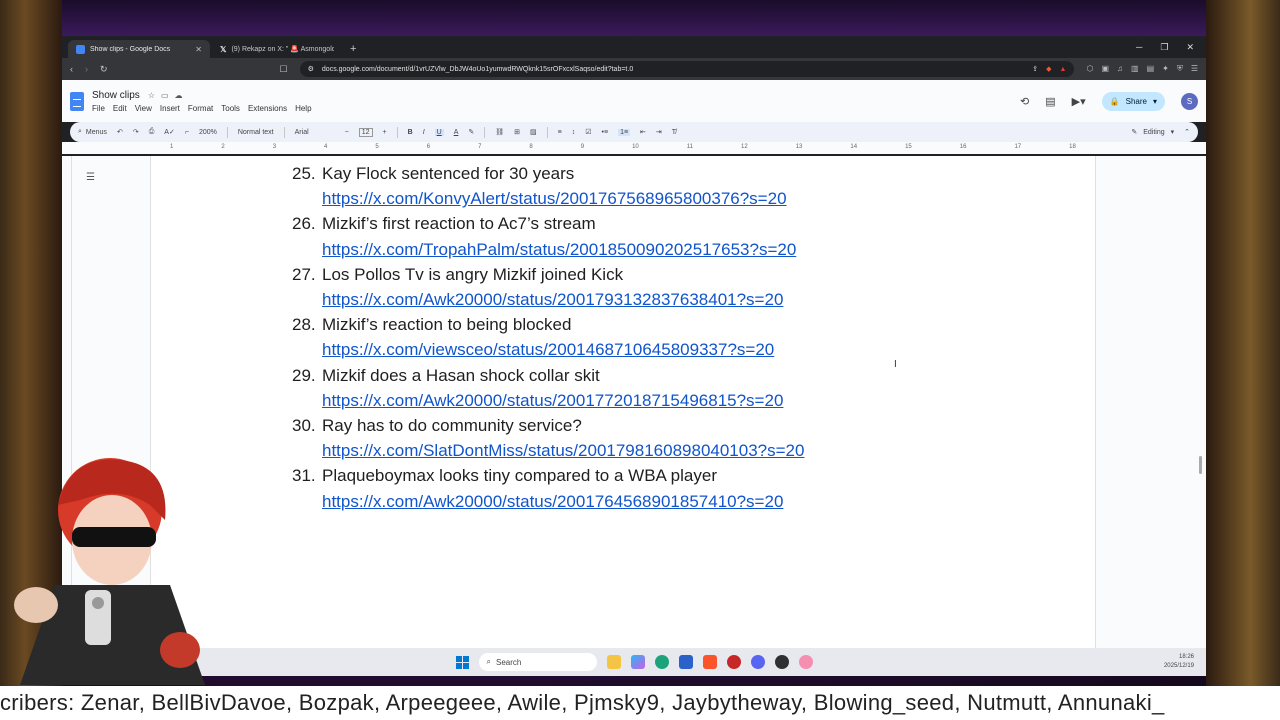 The width and height of the screenshot is (1280, 720). What do you see at coordinates (1024, 101) in the screenshot?
I see `version-history-icon: ⟲` at bounding box center [1024, 101].